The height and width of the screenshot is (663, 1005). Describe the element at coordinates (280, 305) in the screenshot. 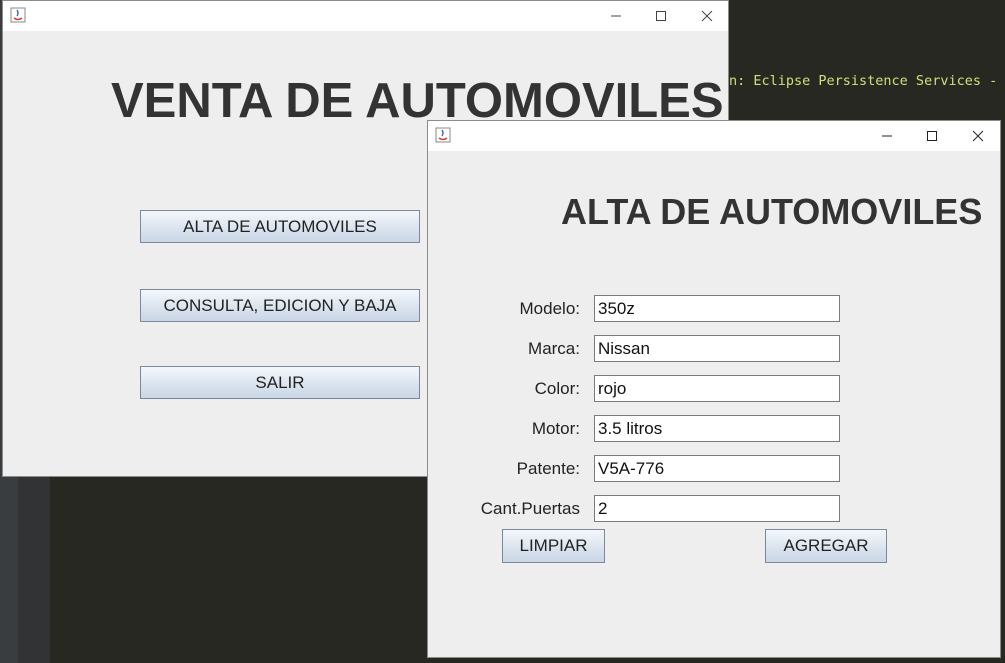

I see `consulta-edicion-baja-button: CONSULTA, EDICION Y BAJA` at that location.